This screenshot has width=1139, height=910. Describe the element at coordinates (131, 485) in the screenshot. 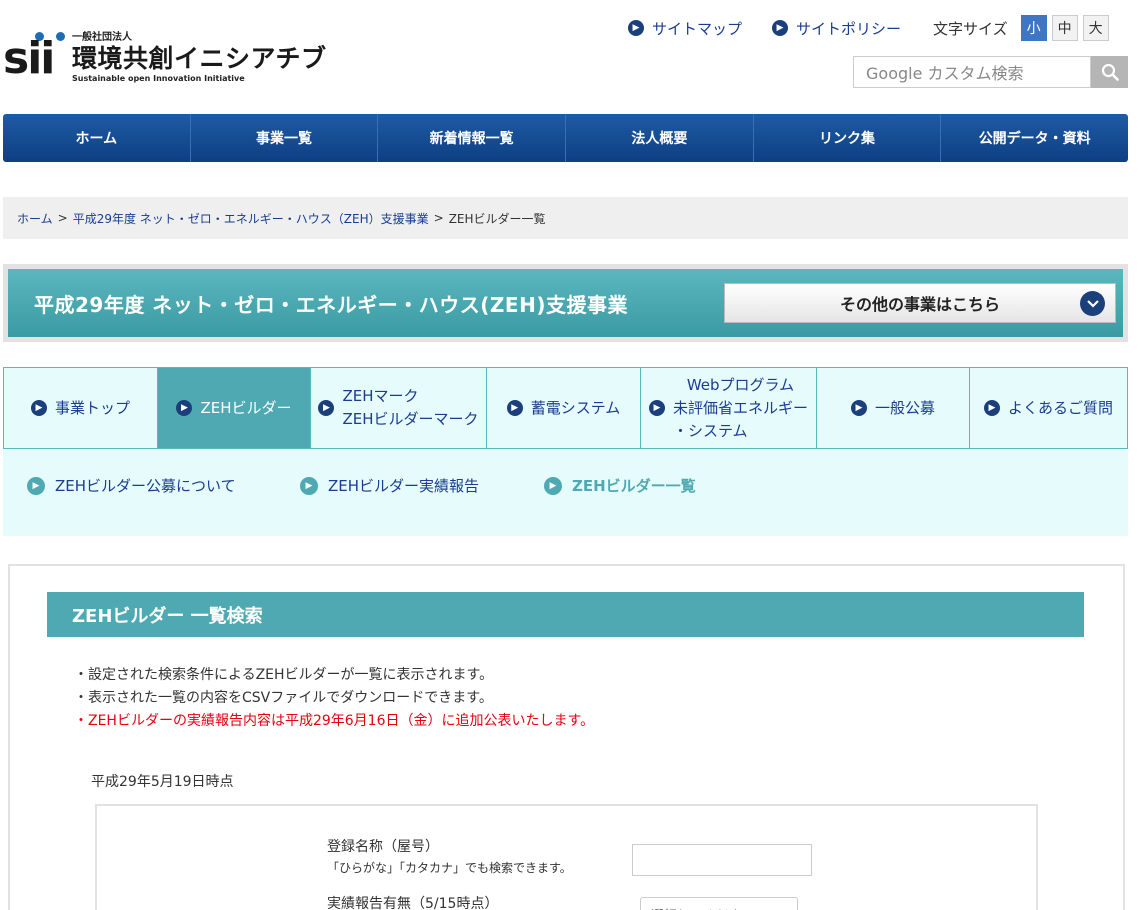

I see `subnav-builder-offering: ▶ ZEHビルダー公募について` at that location.